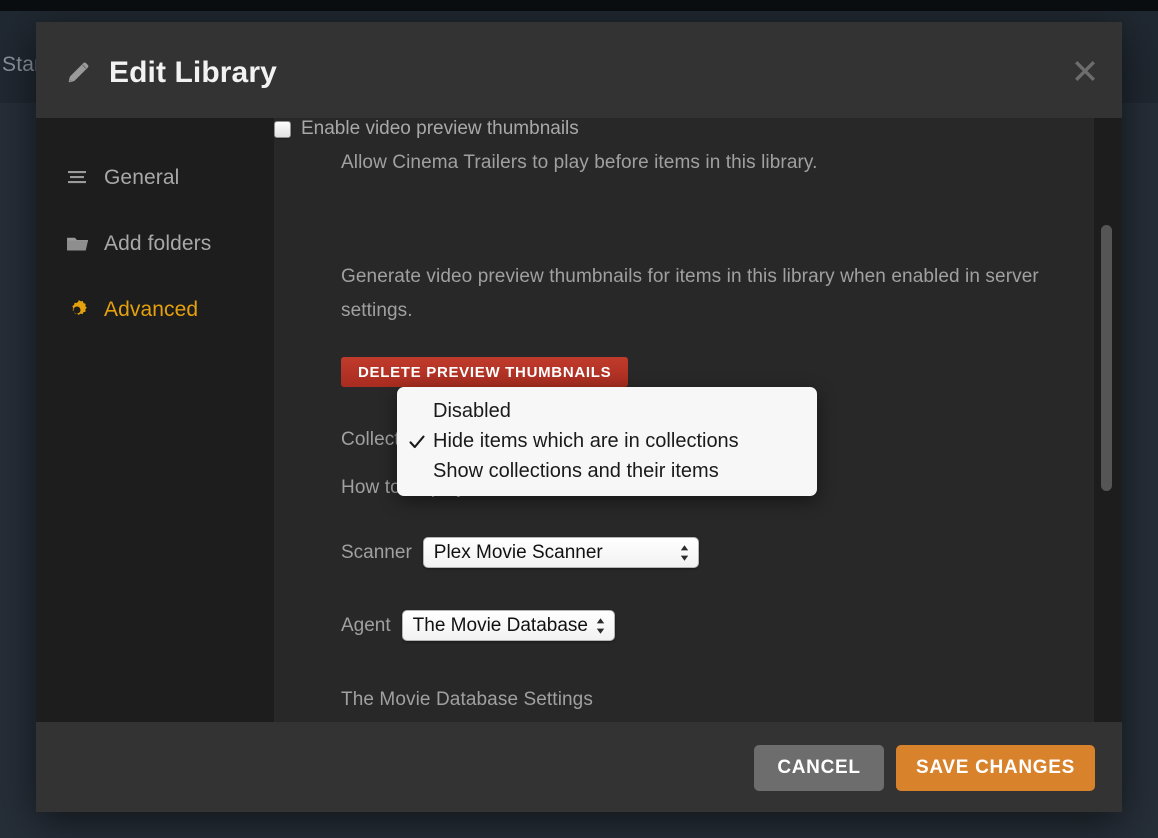 Image resolution: width=1158 pixels, height=838 pixels. What do you see at coordinates (142, 177) in the screenshot?
I see `sidebar-item-label: General` at bounding box center [142, 177].